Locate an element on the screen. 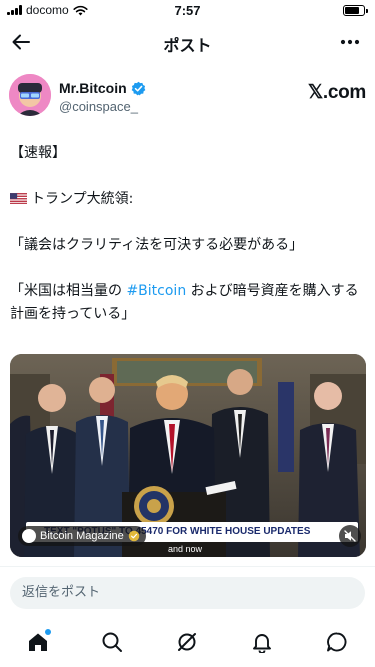 The height and width of the screenshot is (667, 375). clock: 7:57 is located at coordinates (187, 10).